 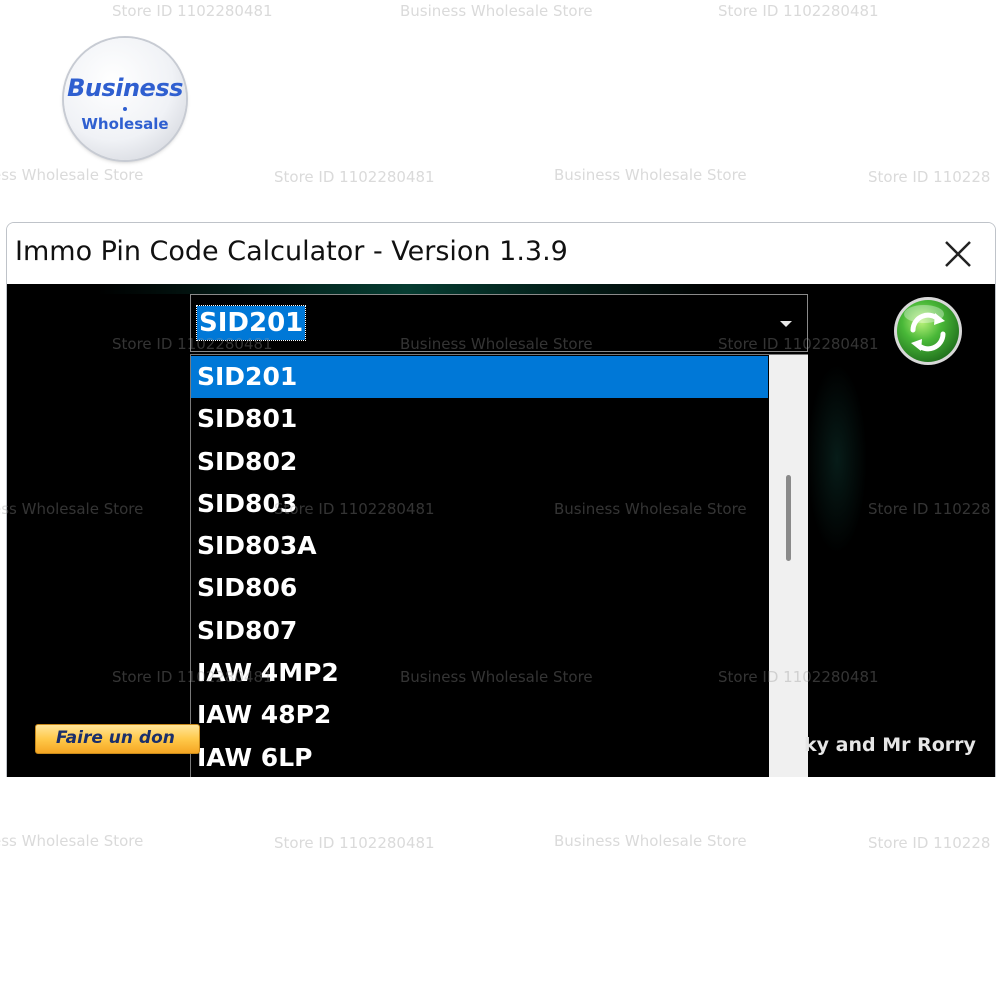 I want to click on dropdown-option: SID807, so click(x=479, y=631).